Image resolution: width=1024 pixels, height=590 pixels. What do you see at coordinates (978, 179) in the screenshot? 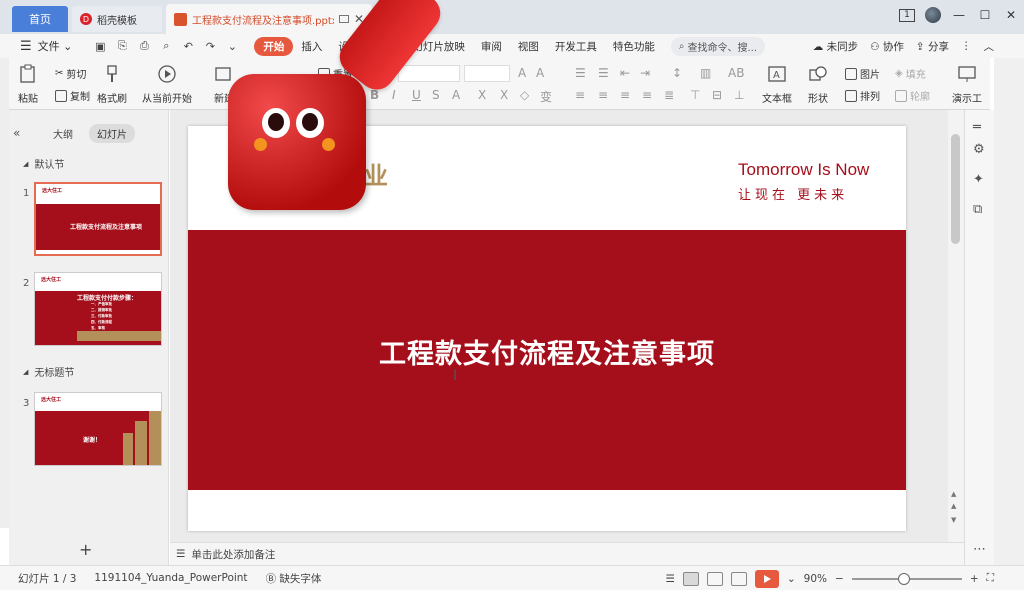
I see `pin-icon: ✦` at bounding box center [978, 179].